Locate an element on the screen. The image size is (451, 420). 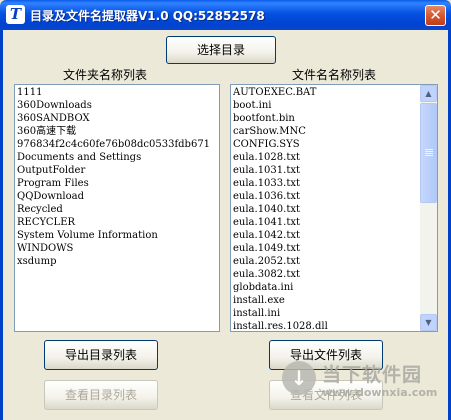
list-item: 1111 is located at coordinates (113, 92).